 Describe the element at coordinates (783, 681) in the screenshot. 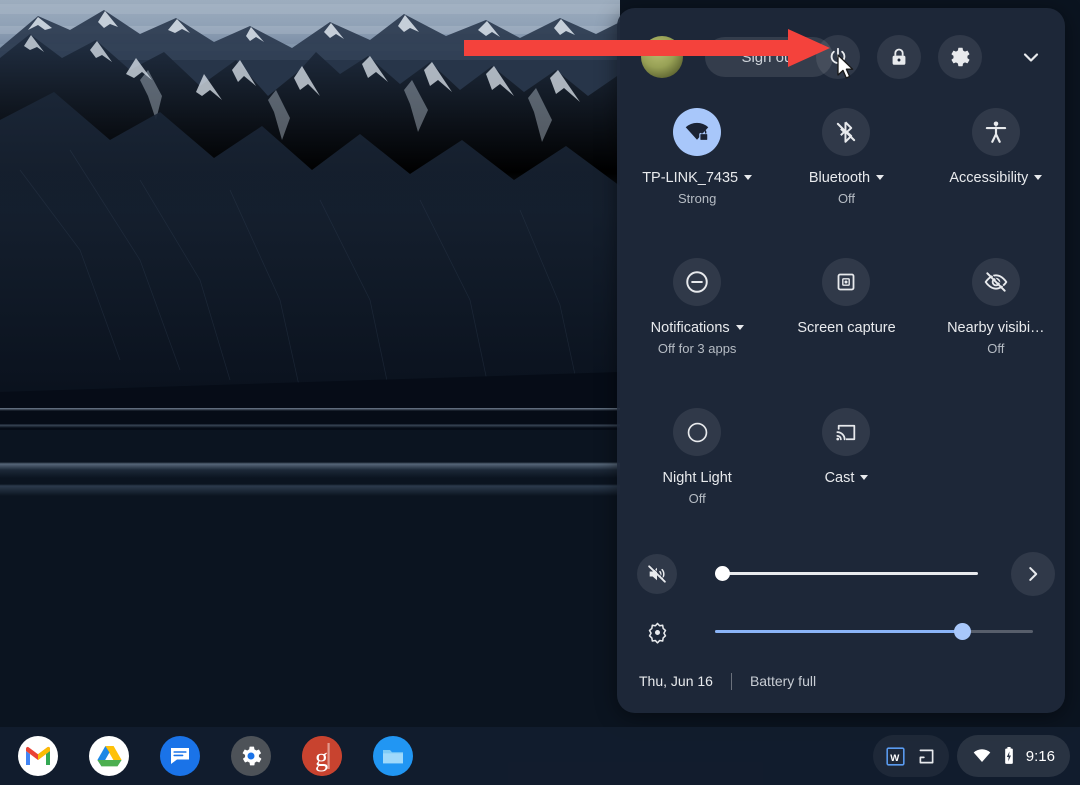

I see `battery-status-label: Battery full` at that location.